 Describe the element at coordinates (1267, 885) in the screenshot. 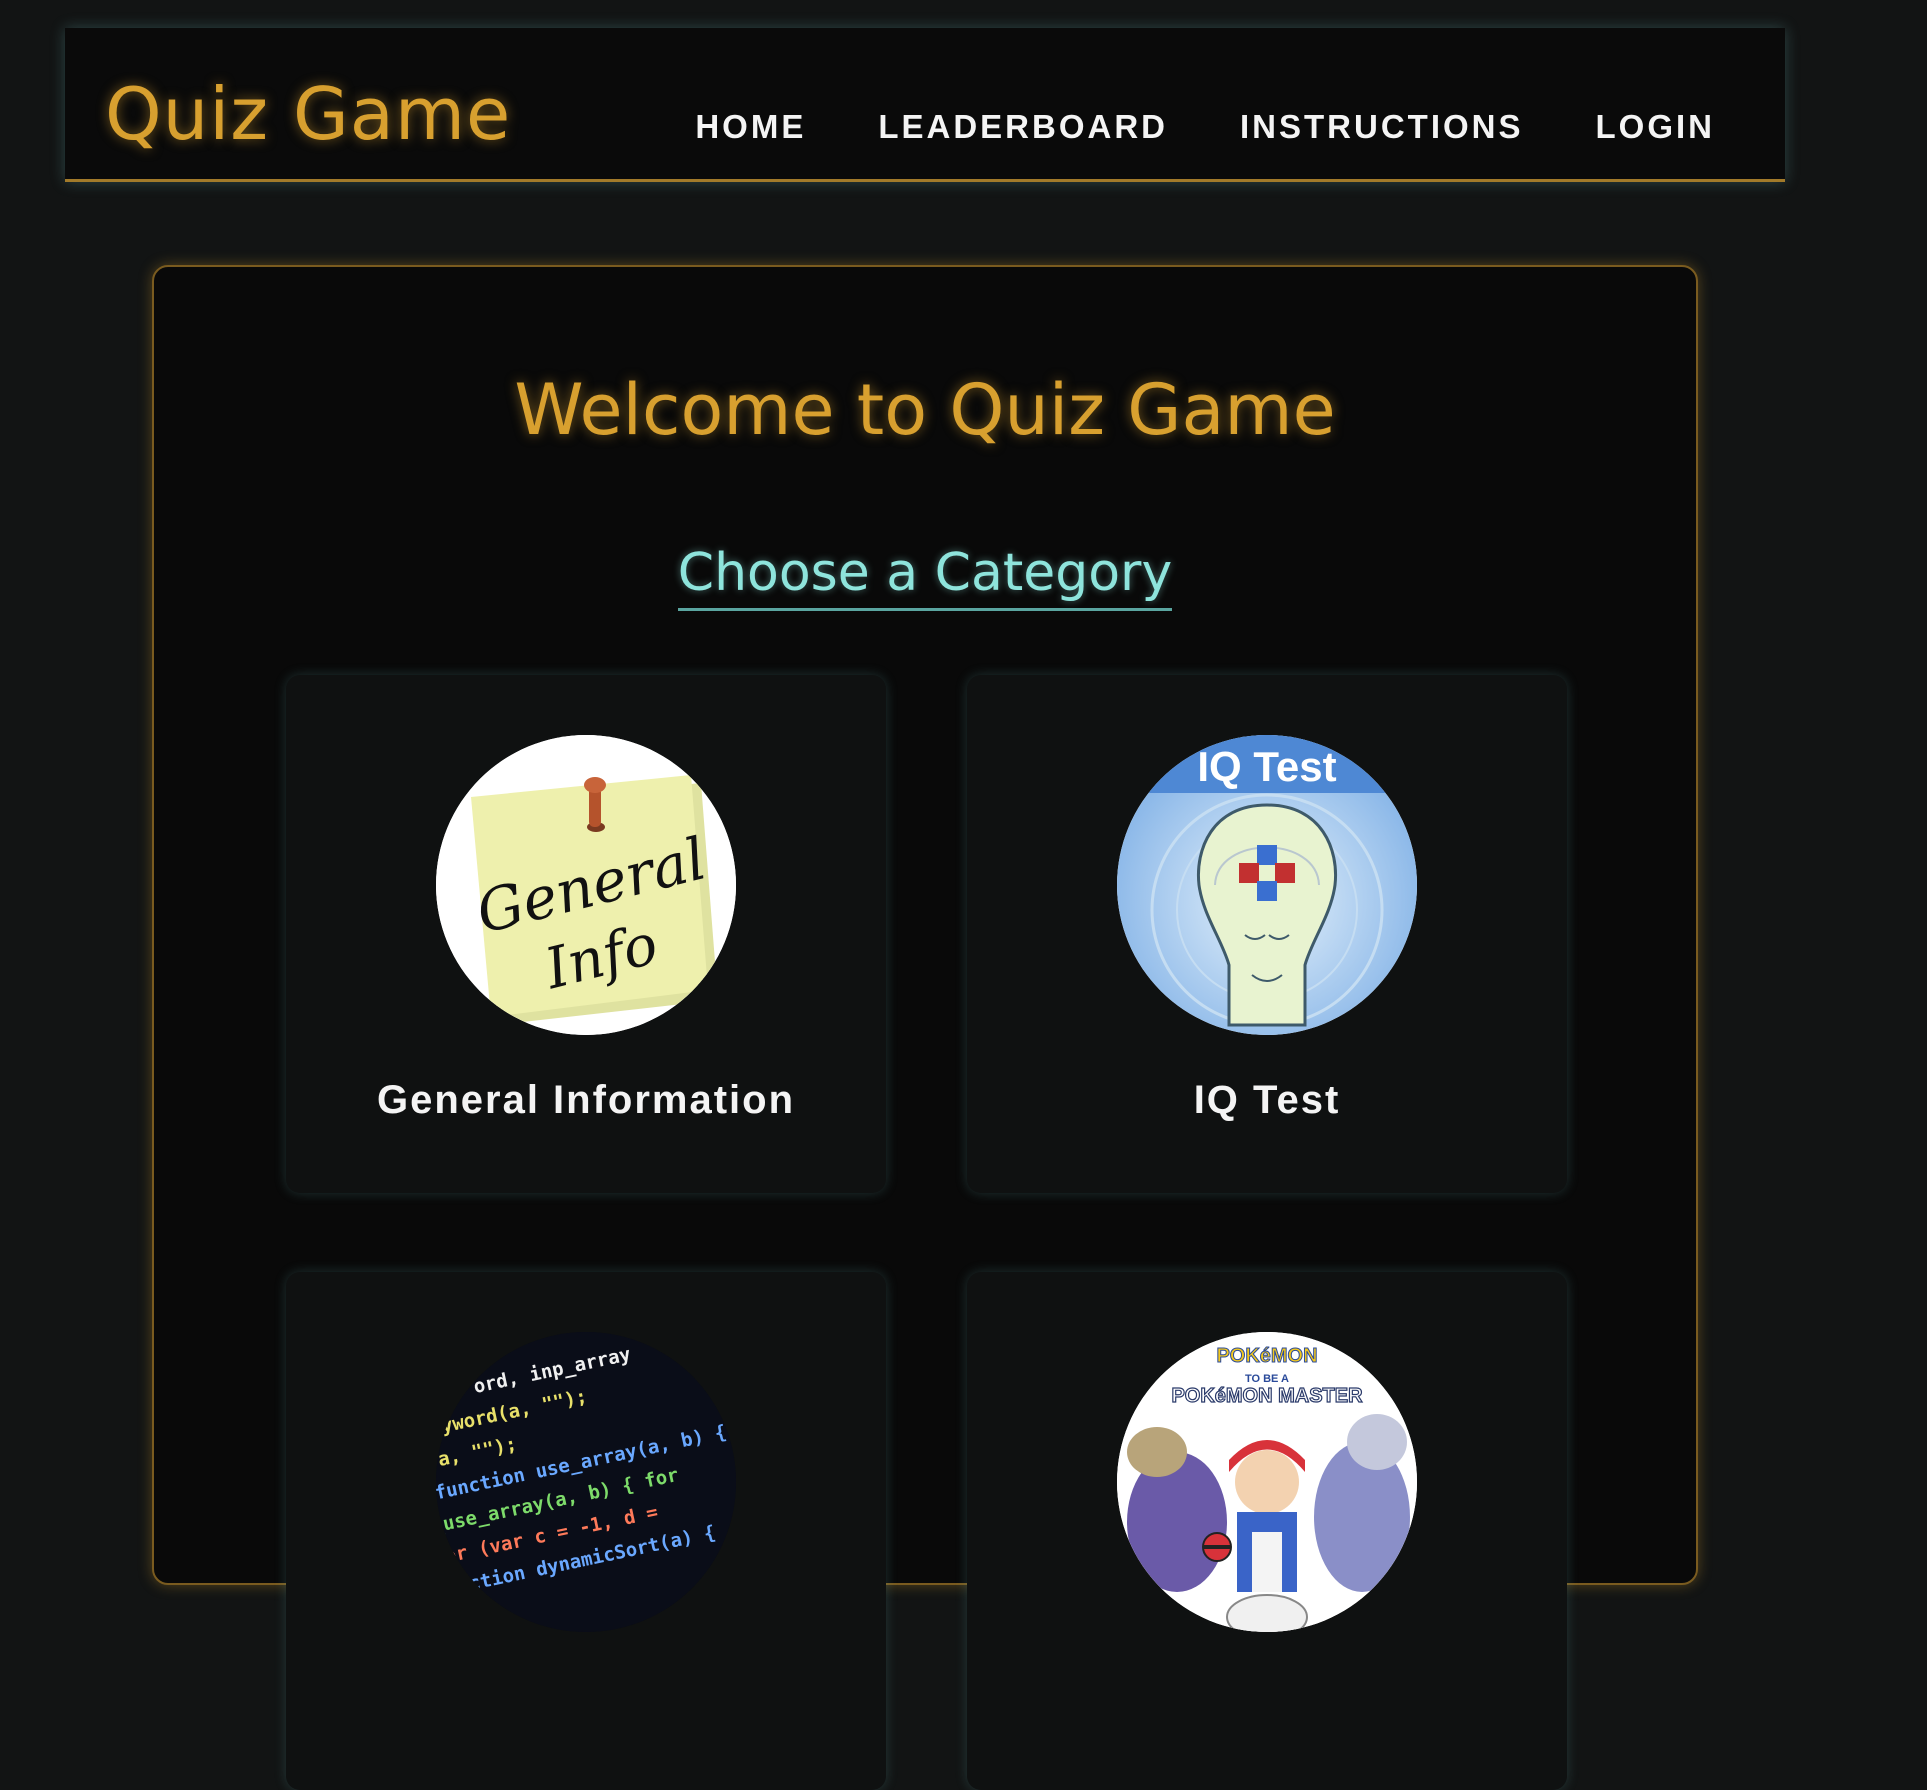

I see `brain-puzzle-image: IQ Test` at that location.